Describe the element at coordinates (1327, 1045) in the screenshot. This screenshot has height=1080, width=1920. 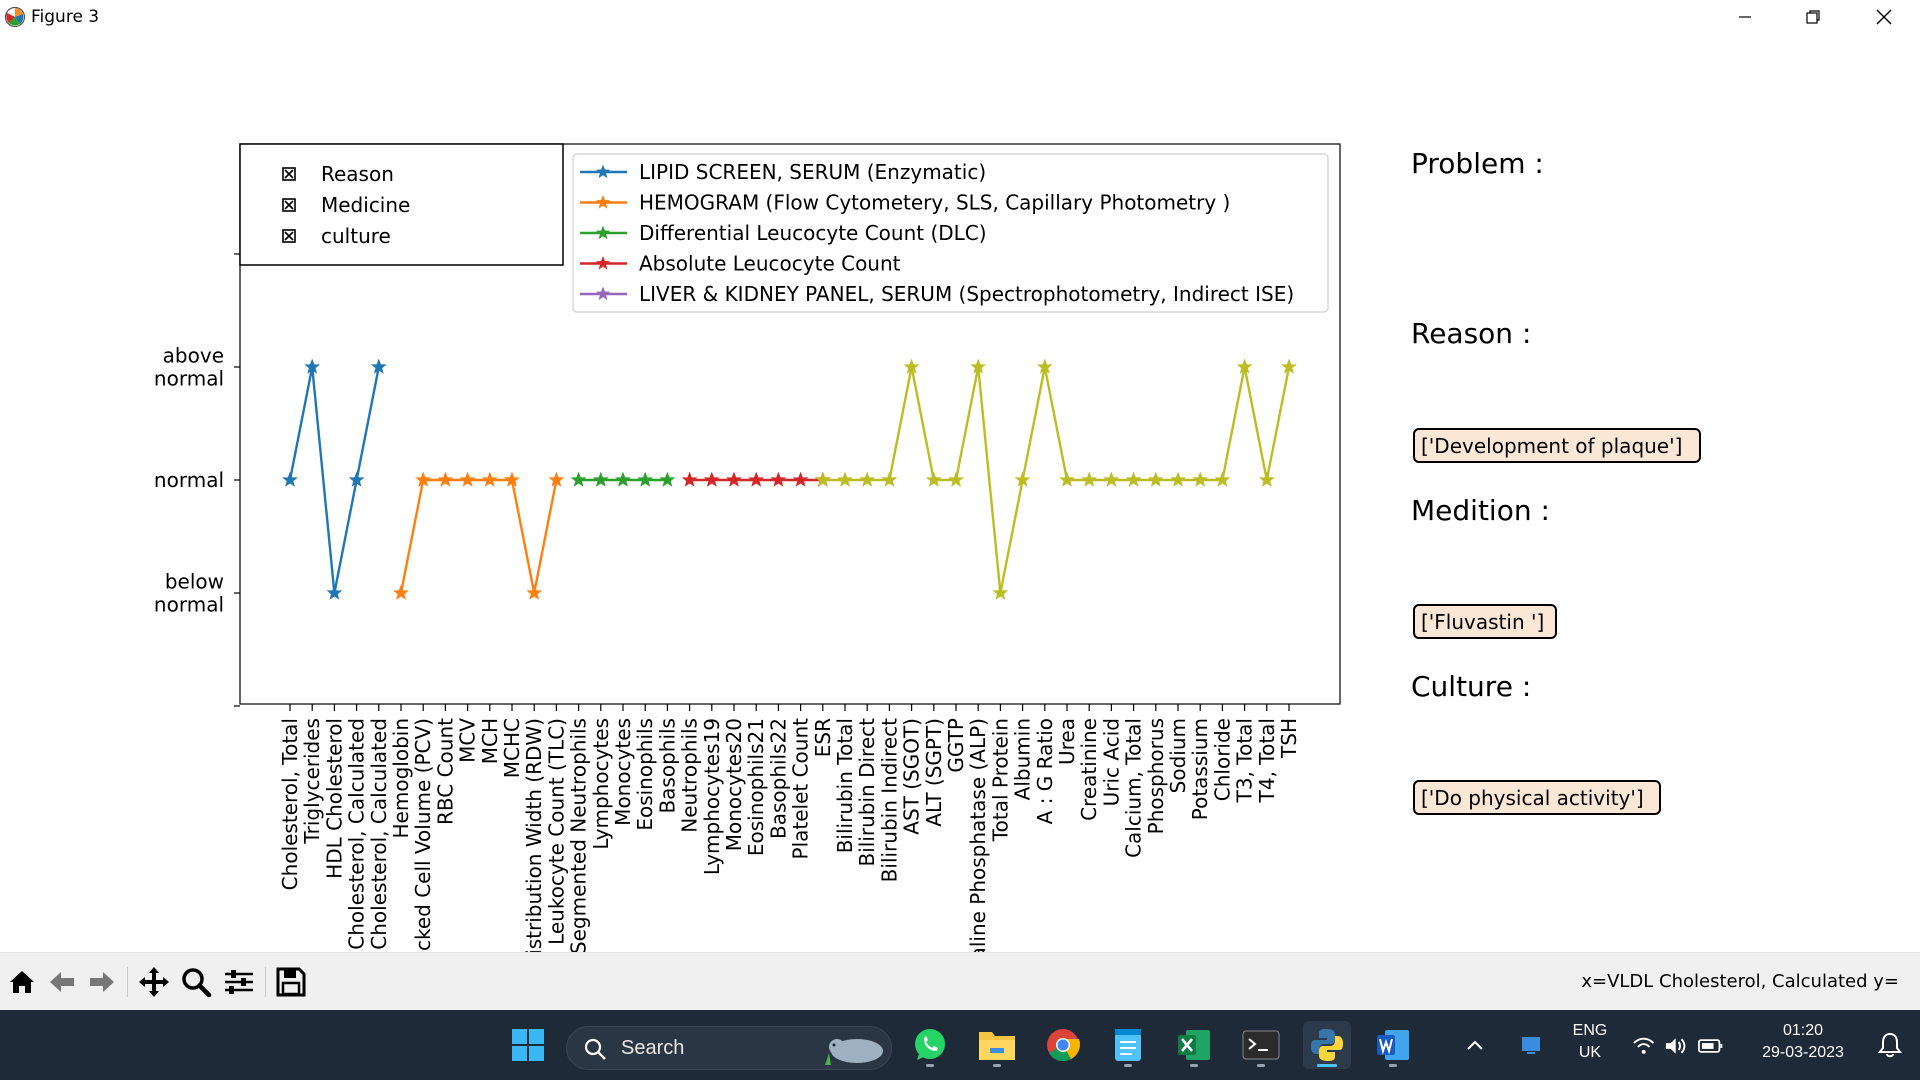
I see `taskbar-python` at that location.